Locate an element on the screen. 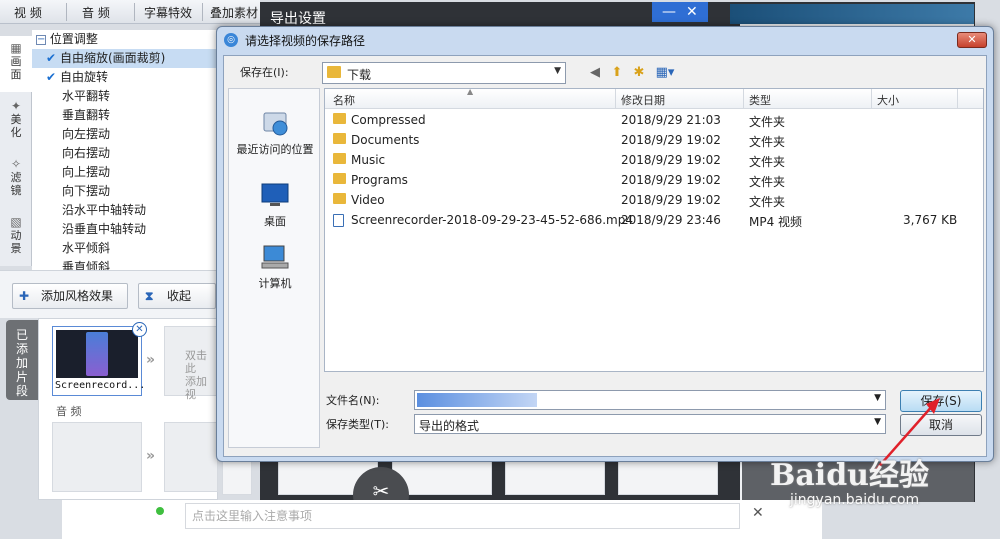 The width and height of the screenshot is (1000, 539). file-row: Video 2018/9/29 19:02 文件夹 is located at coordinates (654, 201).